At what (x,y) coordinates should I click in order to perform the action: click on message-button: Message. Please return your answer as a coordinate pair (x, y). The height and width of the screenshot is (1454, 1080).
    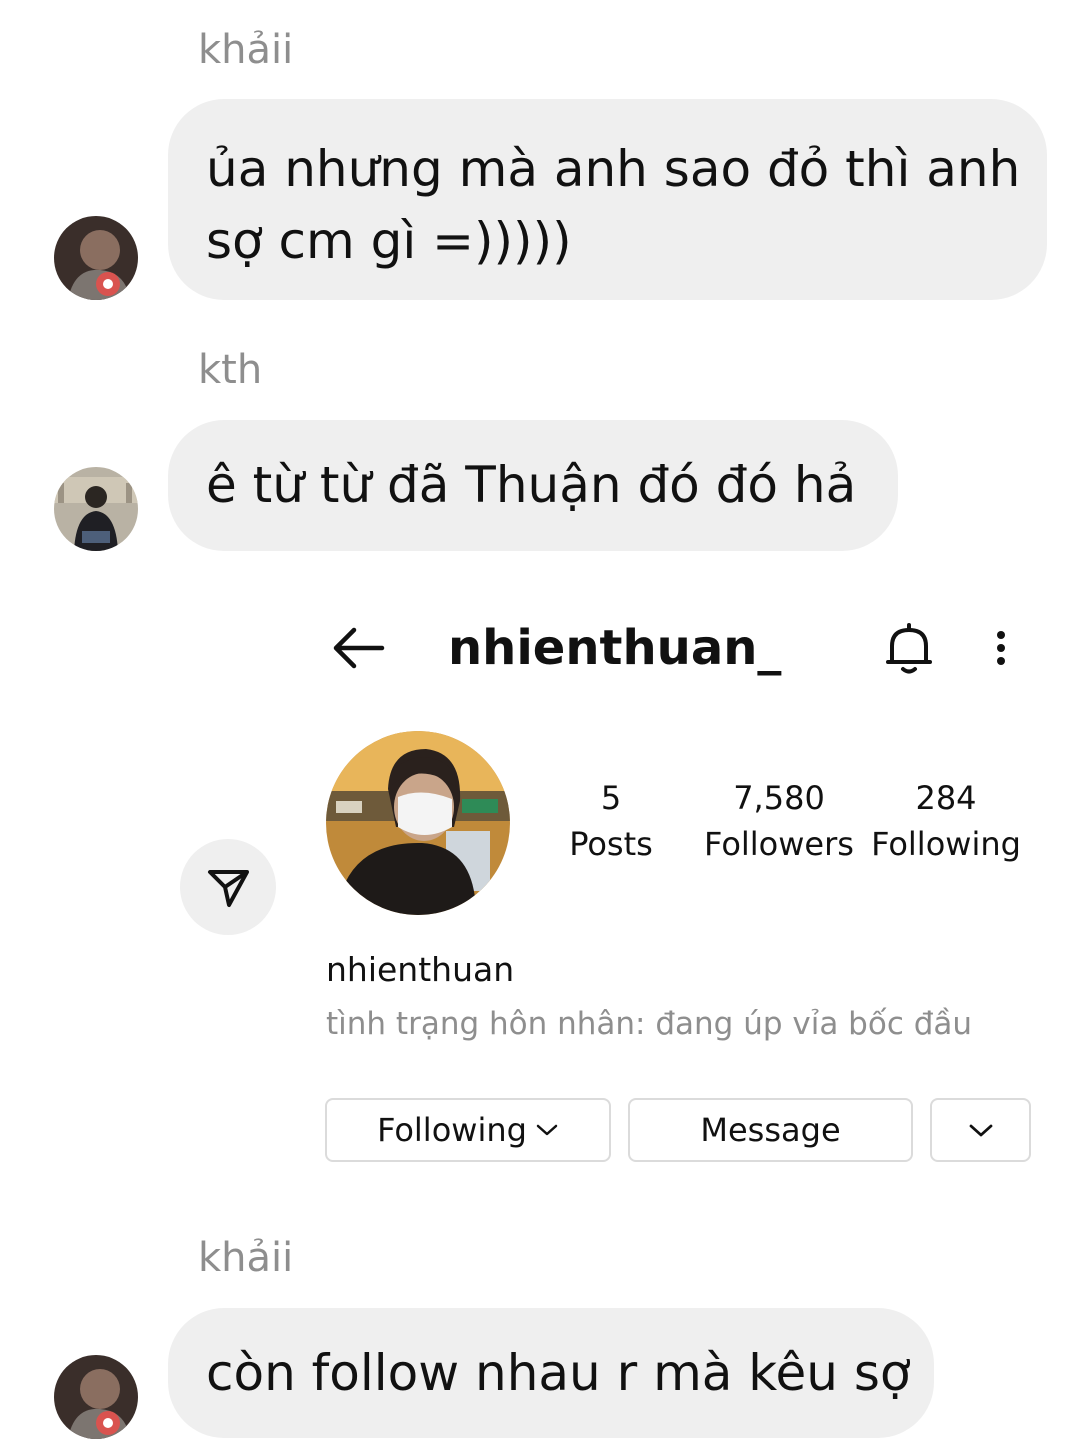
    Looking at the image, I should click on (770, 1130).